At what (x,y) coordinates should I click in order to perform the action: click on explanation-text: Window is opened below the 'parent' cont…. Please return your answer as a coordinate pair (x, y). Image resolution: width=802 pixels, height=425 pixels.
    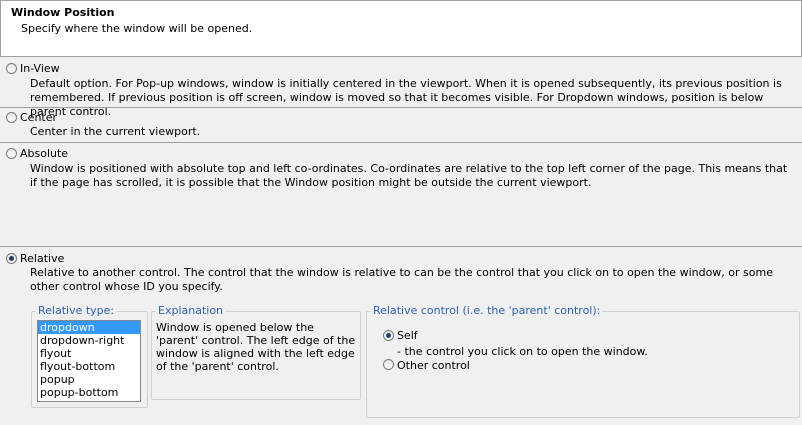
    Looking at the image, I should click on (256, 347).